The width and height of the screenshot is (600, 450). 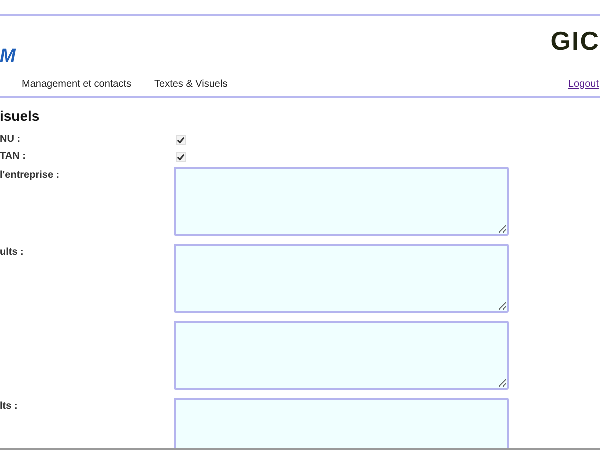 What do you see at coordinates (8, 56) in the screenshot?
I see `site-title: M` at bounding box center [8, 56].